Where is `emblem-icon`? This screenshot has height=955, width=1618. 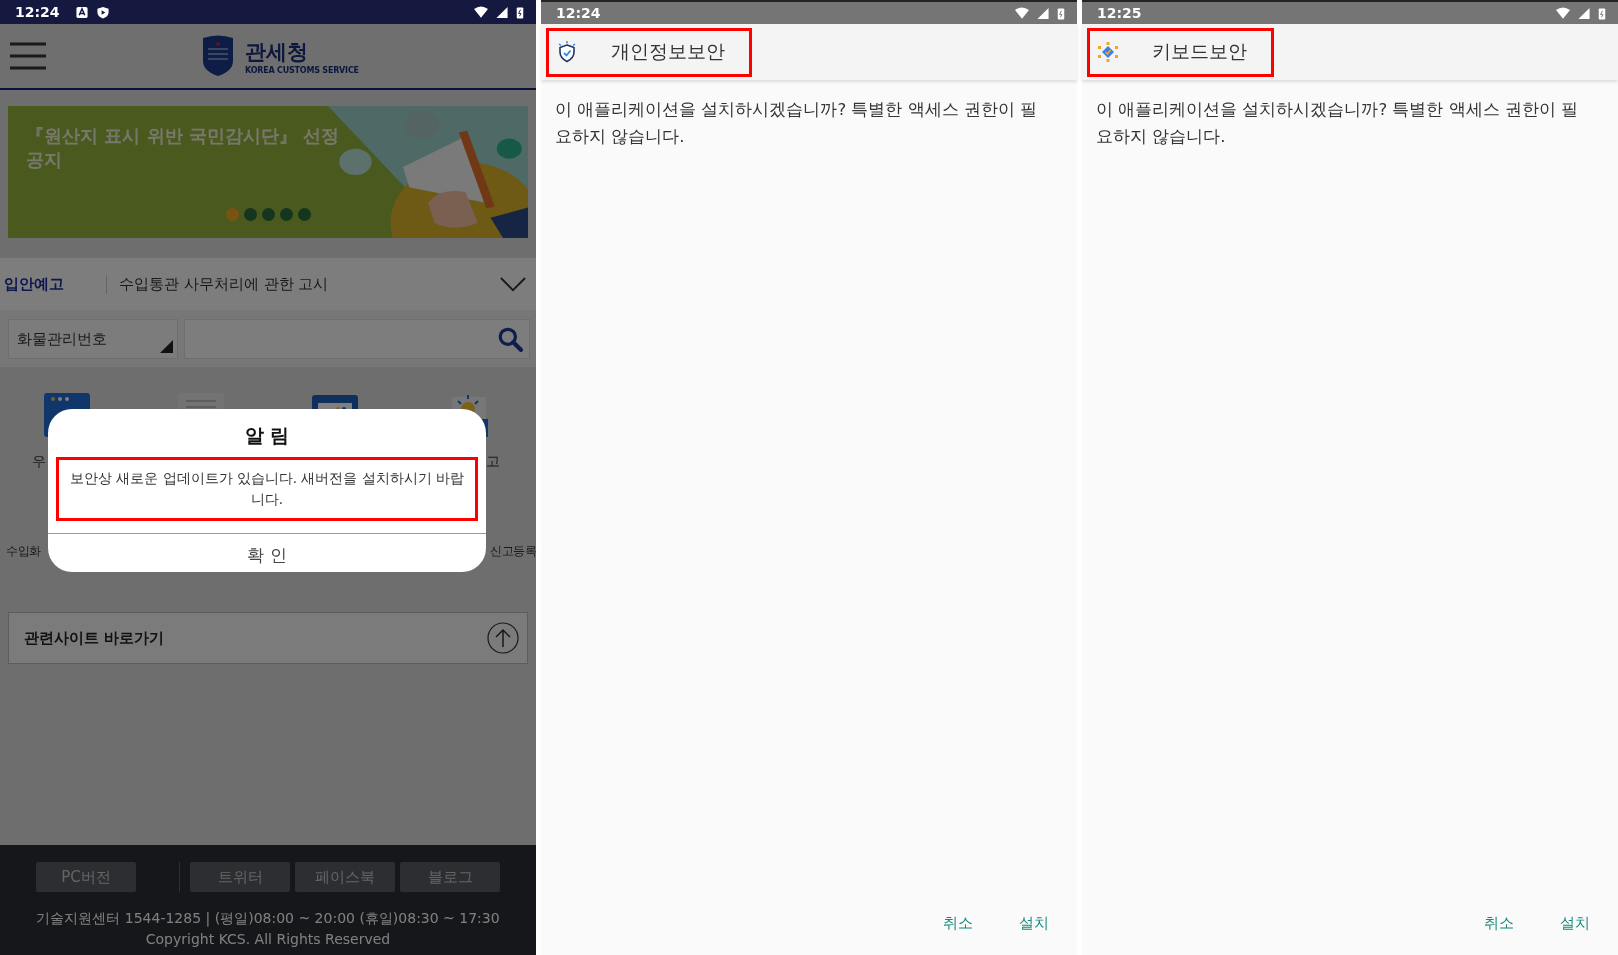
emblem-icon is located at coordinates (218, 56).